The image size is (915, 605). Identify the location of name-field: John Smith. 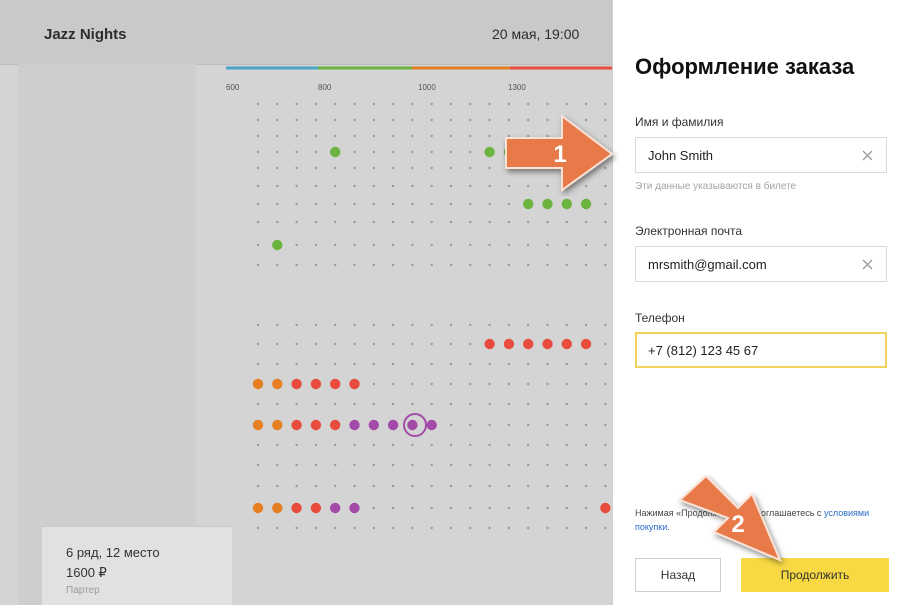
(761, 155).